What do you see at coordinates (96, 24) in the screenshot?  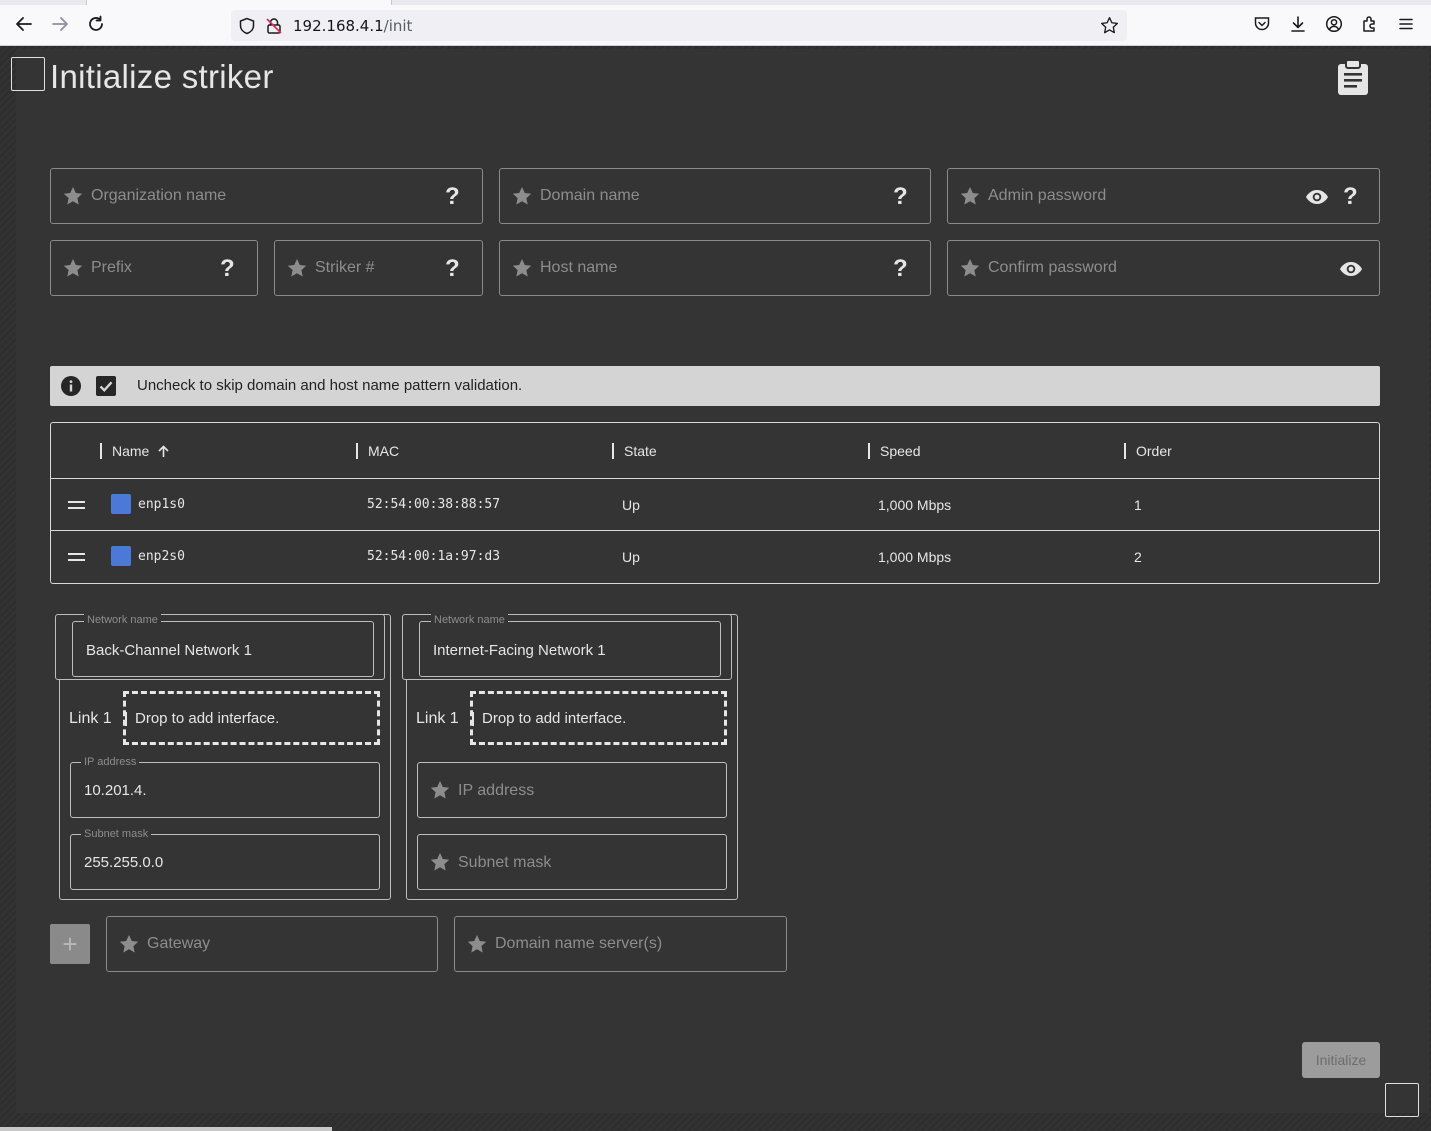 I see `reload-icon` at bounding box center [96, 24].